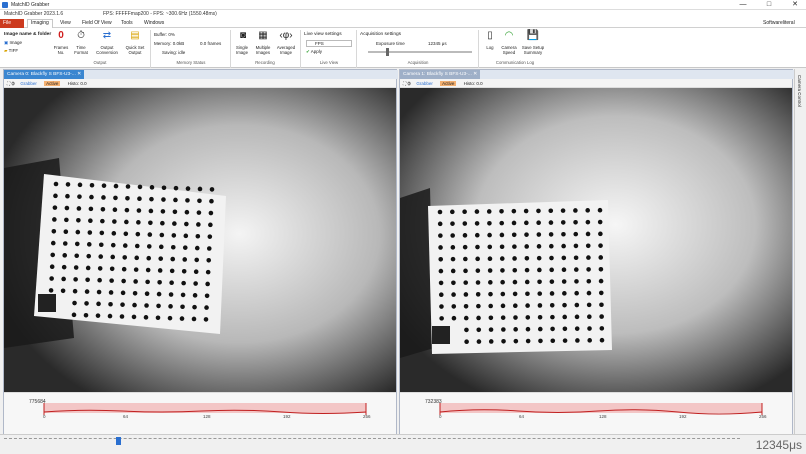 Image resolution: width=806 pixels, height=454 pixels. What do you see at coordinates (243, 35) in the screenshot?
I see `camera-icon: ◙` at bounding box center [243, 35].